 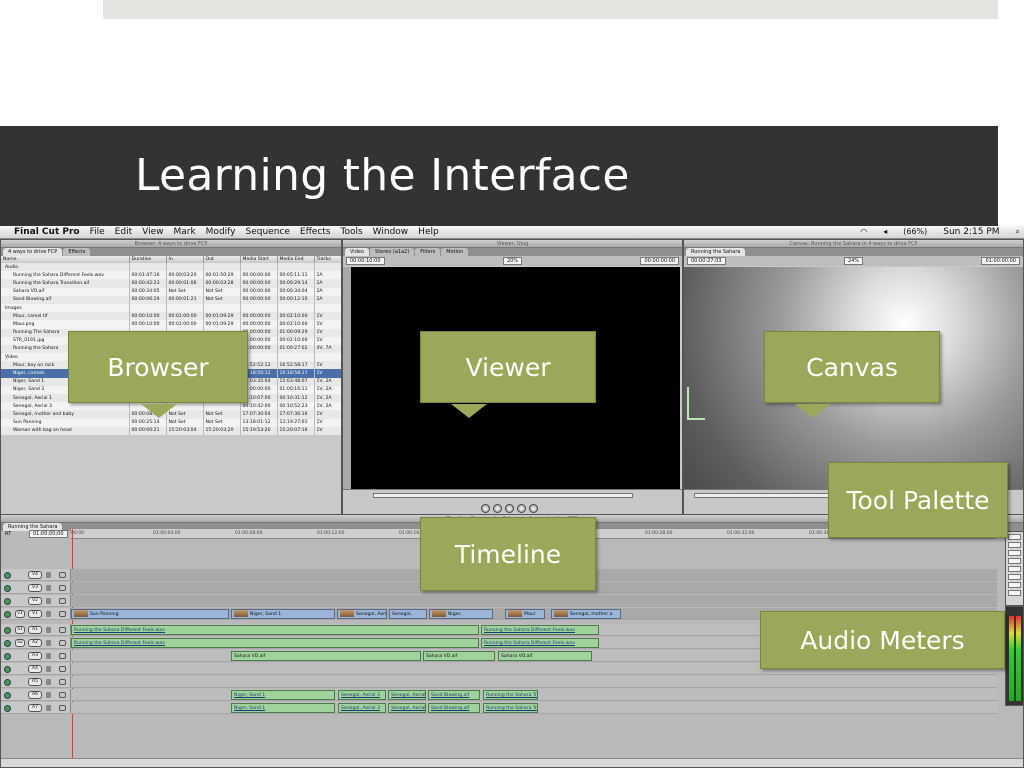 What do you see at coordinates (392, 252) in the screenshot?
I see `tab-stereo: Stereo (a1a2)` at bounding box center [392, 252].